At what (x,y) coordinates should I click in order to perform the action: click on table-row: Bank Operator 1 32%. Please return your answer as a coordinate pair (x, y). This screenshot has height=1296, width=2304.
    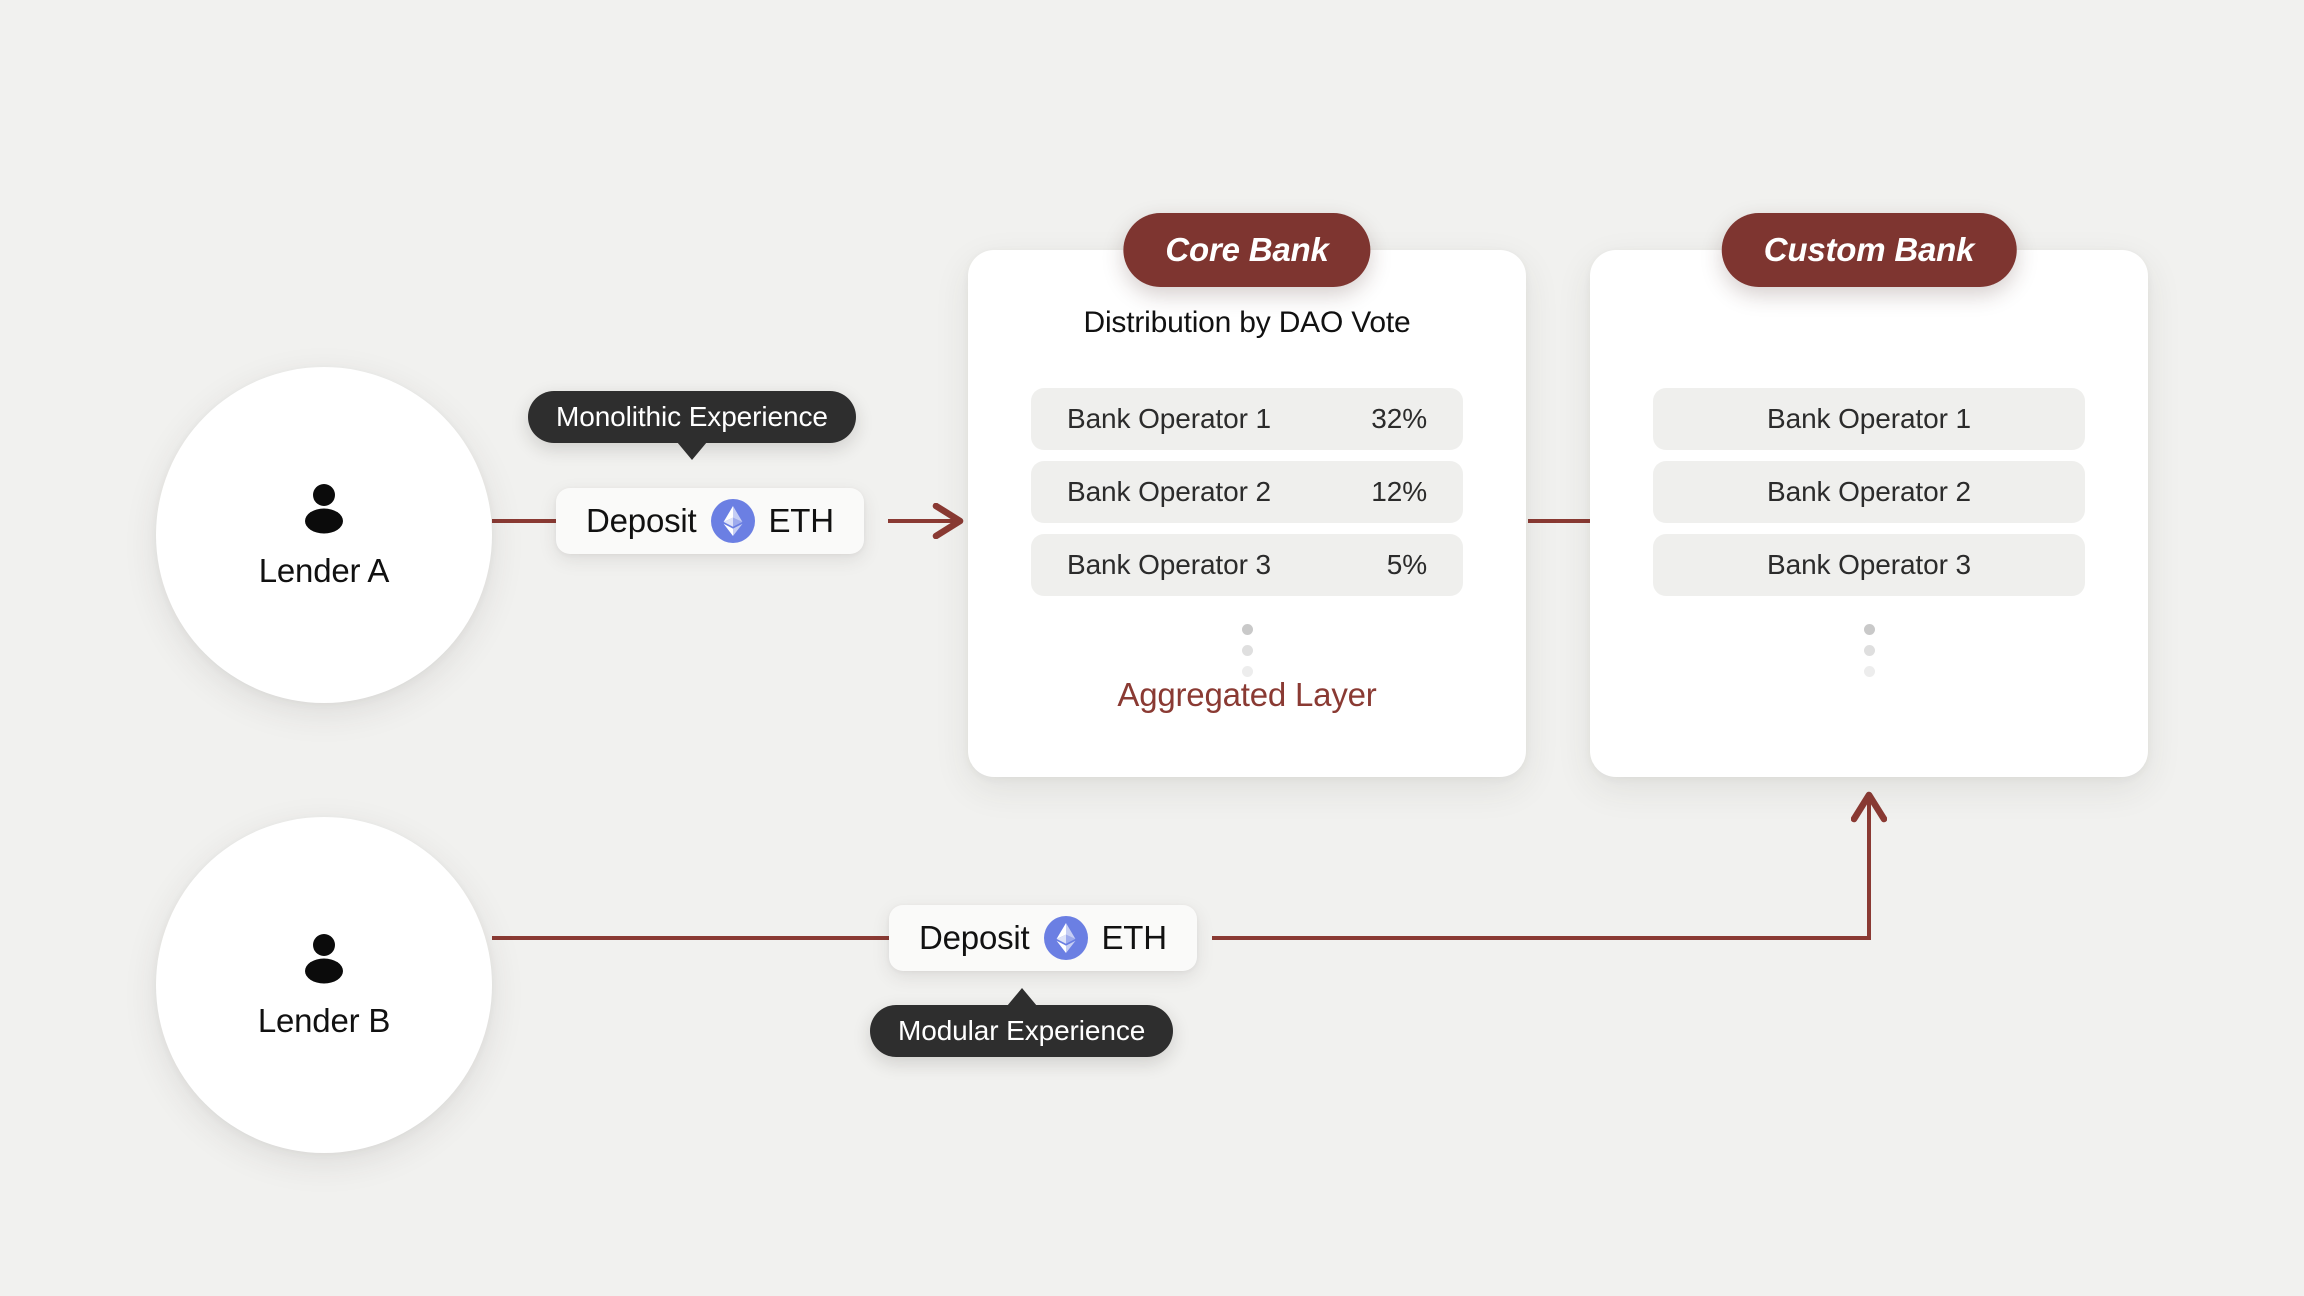
    Looking at the image, I should click on (1247, 419).